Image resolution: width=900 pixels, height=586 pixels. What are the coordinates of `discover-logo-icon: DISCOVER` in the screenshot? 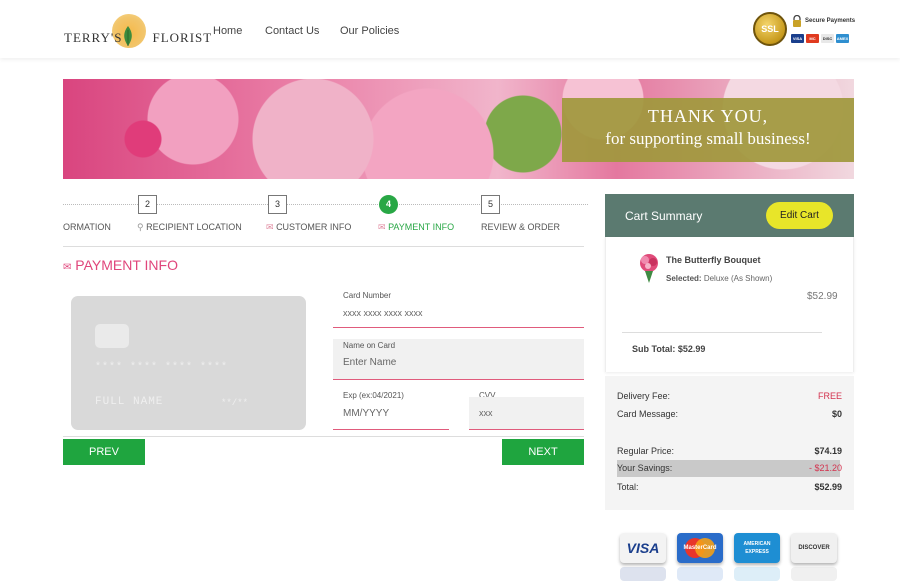 It's located at (814, 548).